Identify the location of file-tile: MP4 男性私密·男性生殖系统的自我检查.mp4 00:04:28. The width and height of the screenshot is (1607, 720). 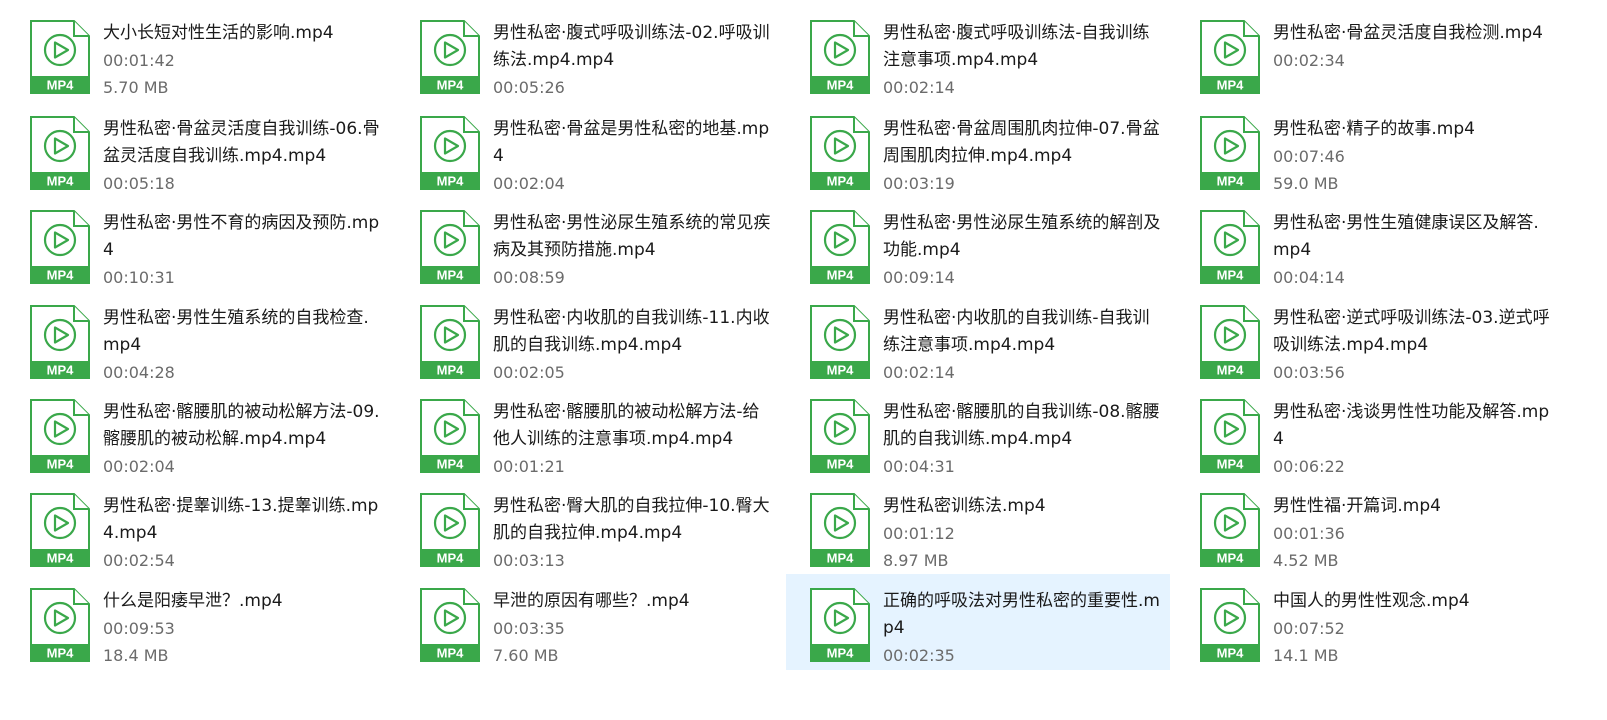
(194, 342).